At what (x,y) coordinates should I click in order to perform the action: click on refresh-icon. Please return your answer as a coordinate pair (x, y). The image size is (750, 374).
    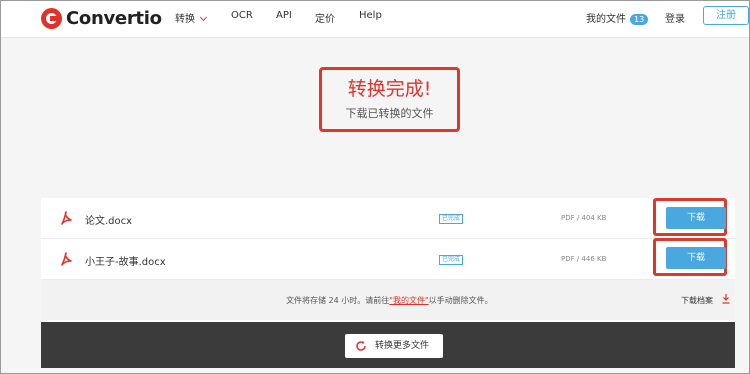
    Looking at the image, I should click on (361, 346).